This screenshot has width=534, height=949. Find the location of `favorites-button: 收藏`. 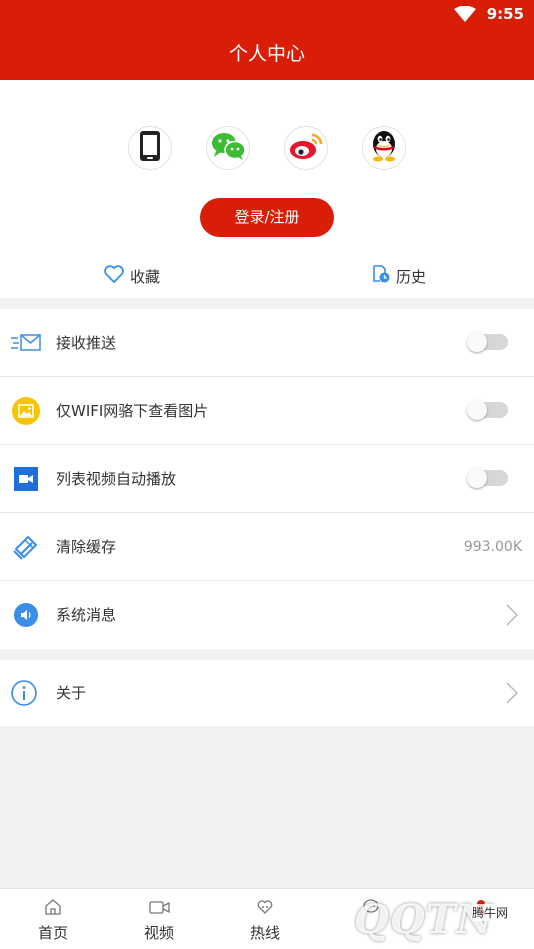

favorites-button: 收藏 is located at coordinates (132, 276).